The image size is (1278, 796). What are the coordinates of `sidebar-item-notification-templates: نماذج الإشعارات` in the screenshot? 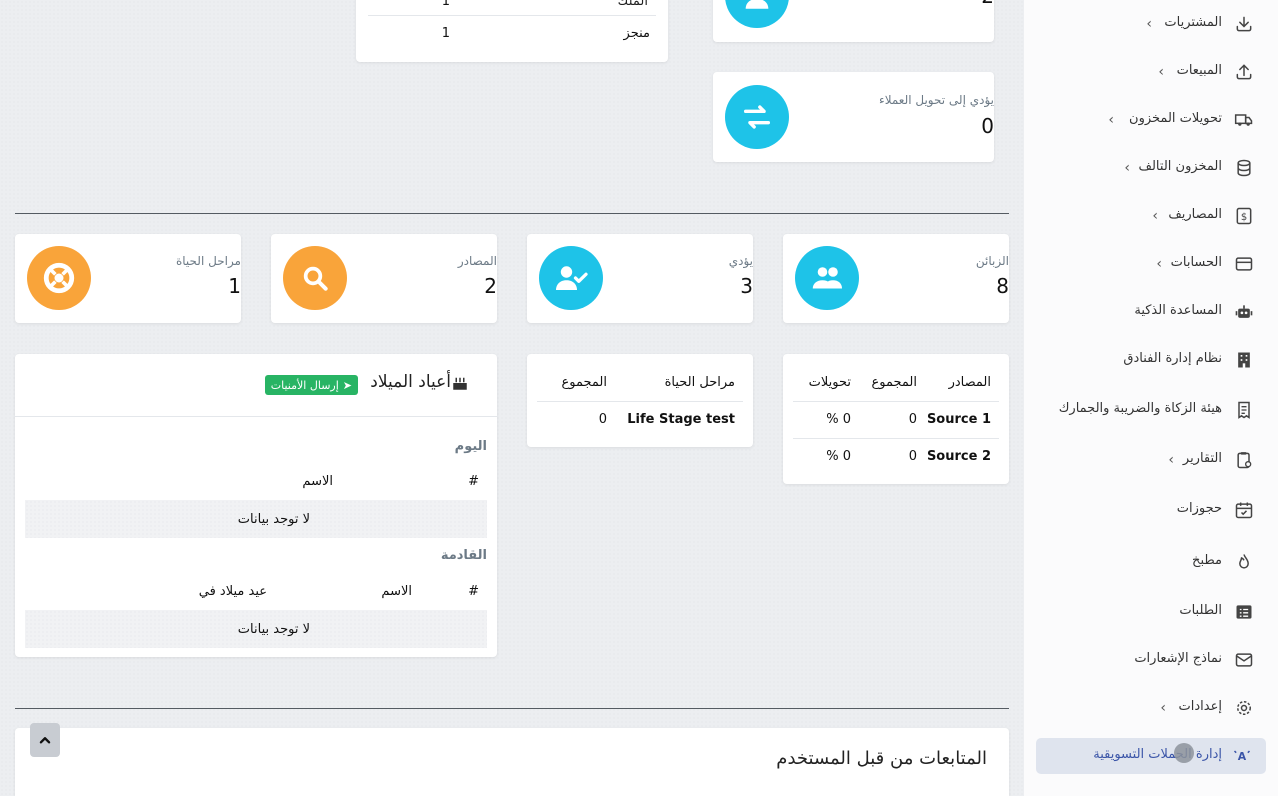 It's located at (1151, 660).